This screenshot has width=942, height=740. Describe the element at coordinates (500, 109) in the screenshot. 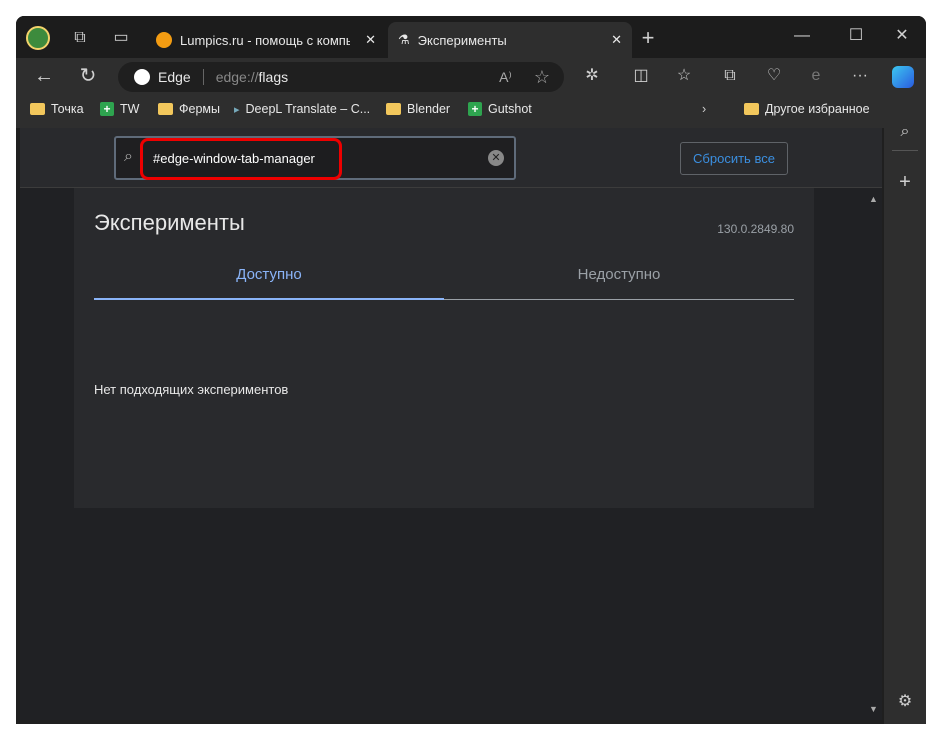

I see `bookmark-gutshot: + Gutshot` at that location.